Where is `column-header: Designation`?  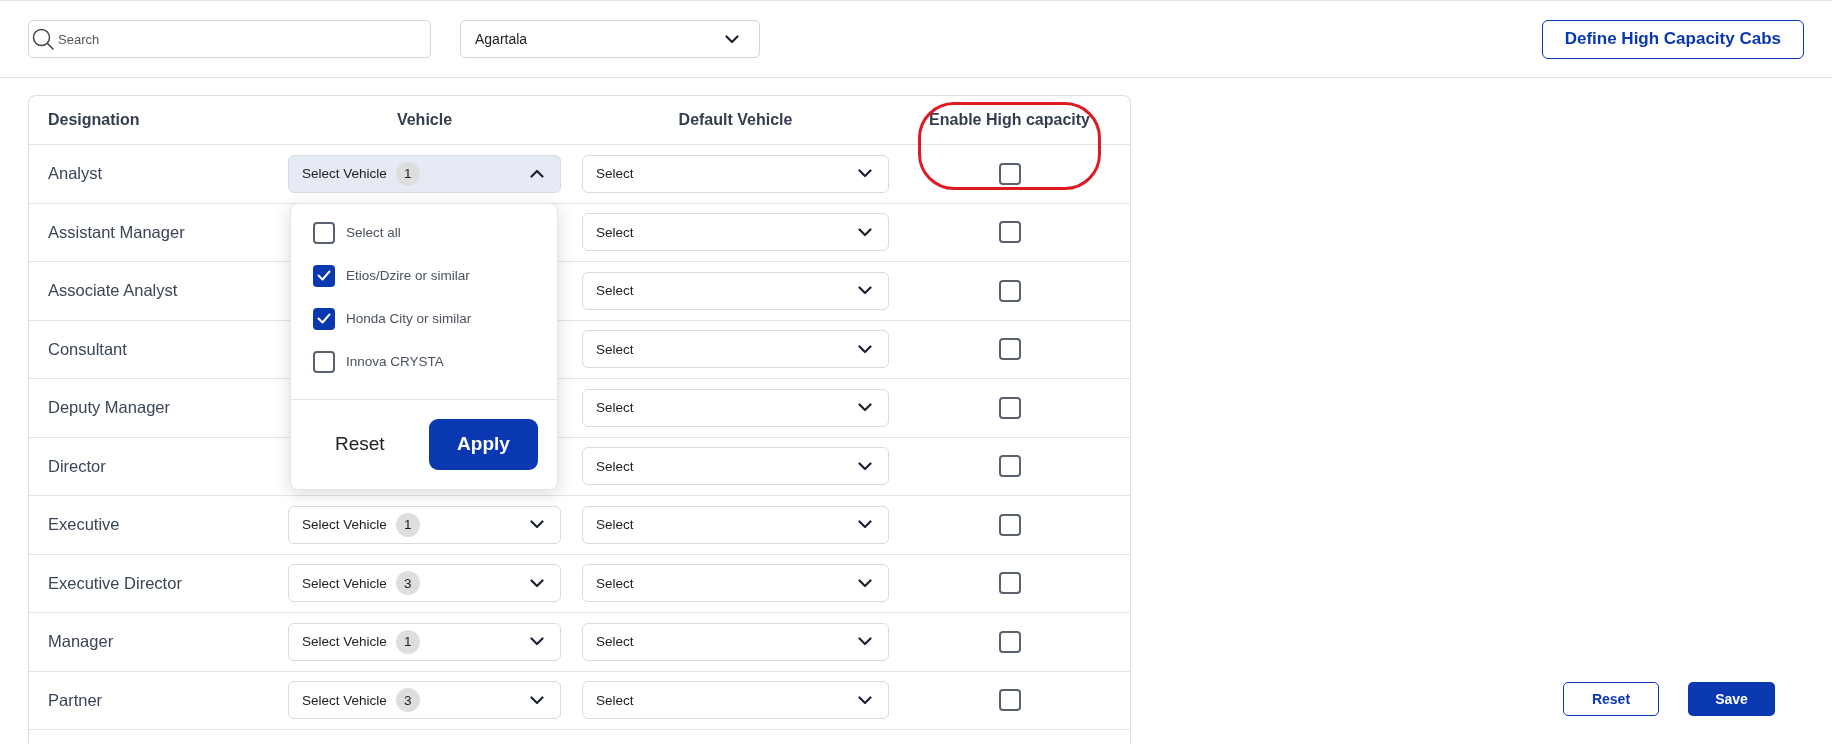 column-header: Designation is located at coordinates (94, 120).